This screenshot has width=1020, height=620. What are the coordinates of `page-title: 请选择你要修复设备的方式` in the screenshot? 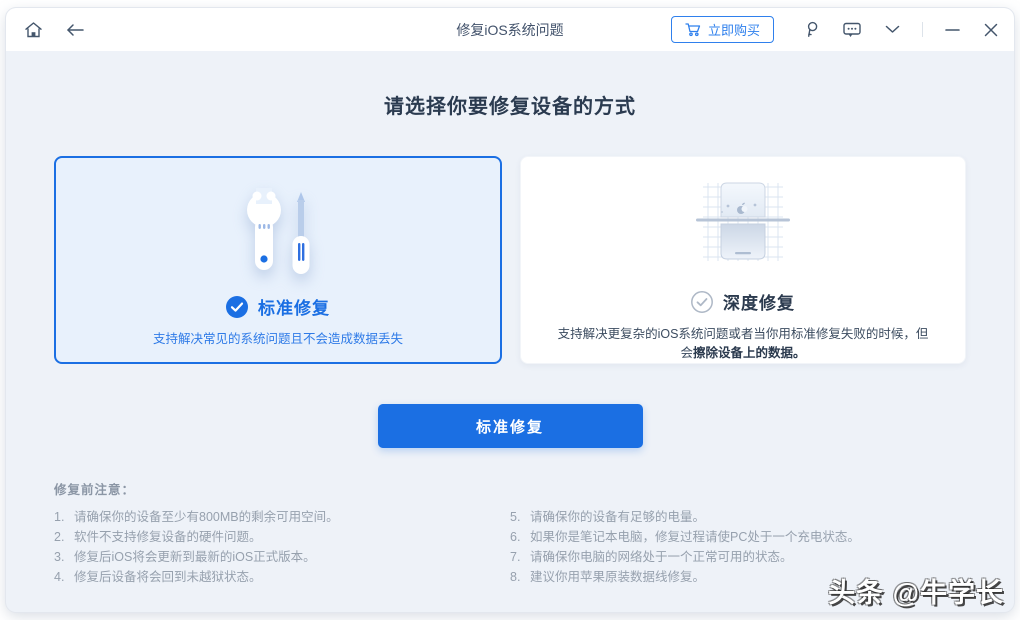 It's located at (510, 107).